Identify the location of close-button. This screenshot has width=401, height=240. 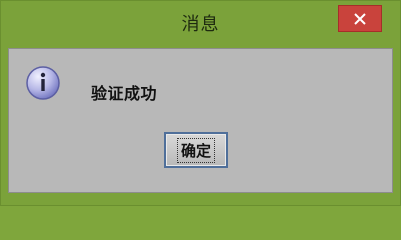
(360, 18).